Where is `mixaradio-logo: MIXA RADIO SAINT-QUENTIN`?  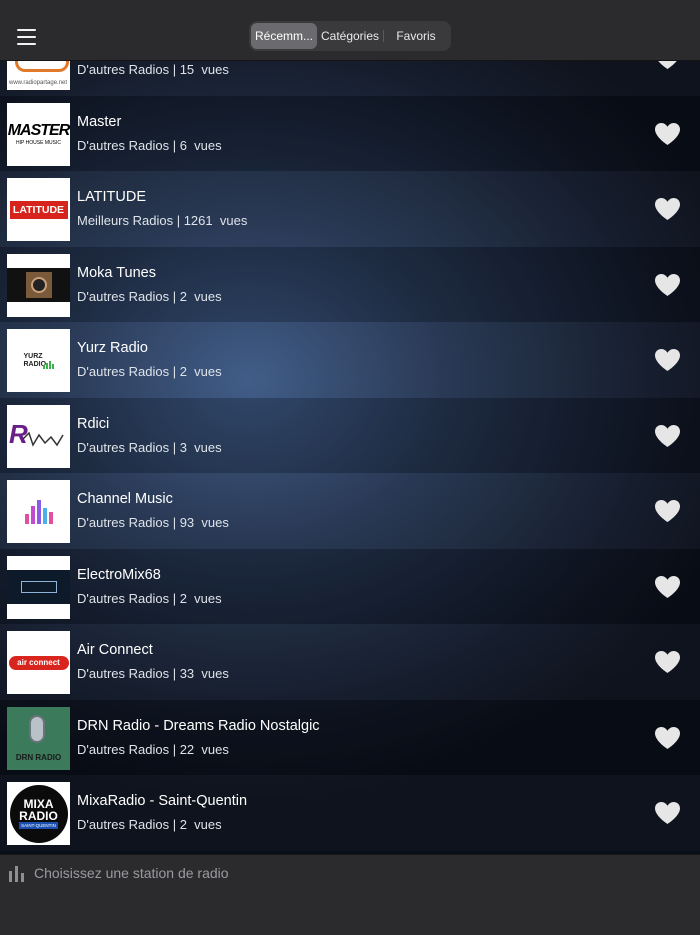 mixaradio-logo: MIXA RADIO SAINT-QUENTIN is located at coordinates (38, 813).